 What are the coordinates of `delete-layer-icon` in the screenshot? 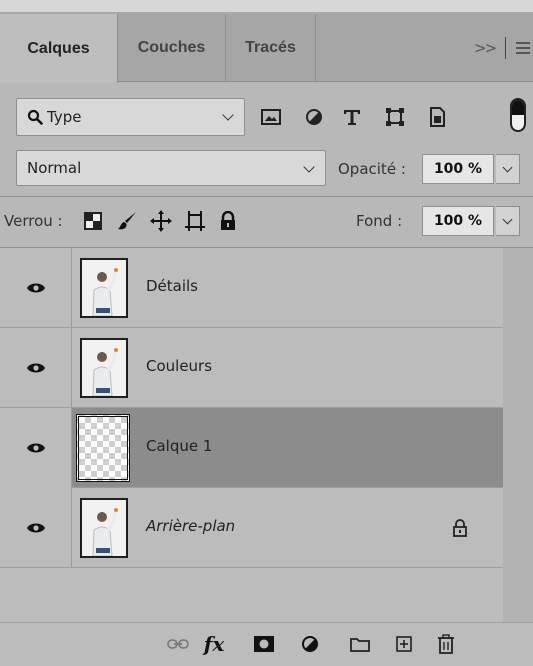 It's located at (446, 644).